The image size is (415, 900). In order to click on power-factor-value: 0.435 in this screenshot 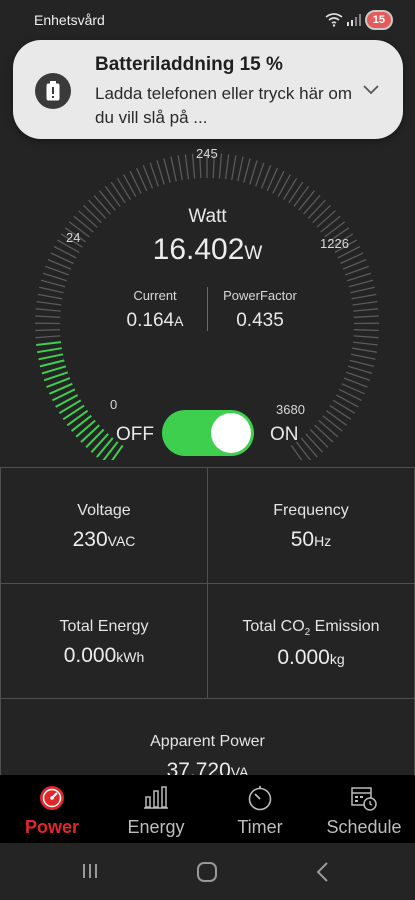, I will do `click(260, 320)`.